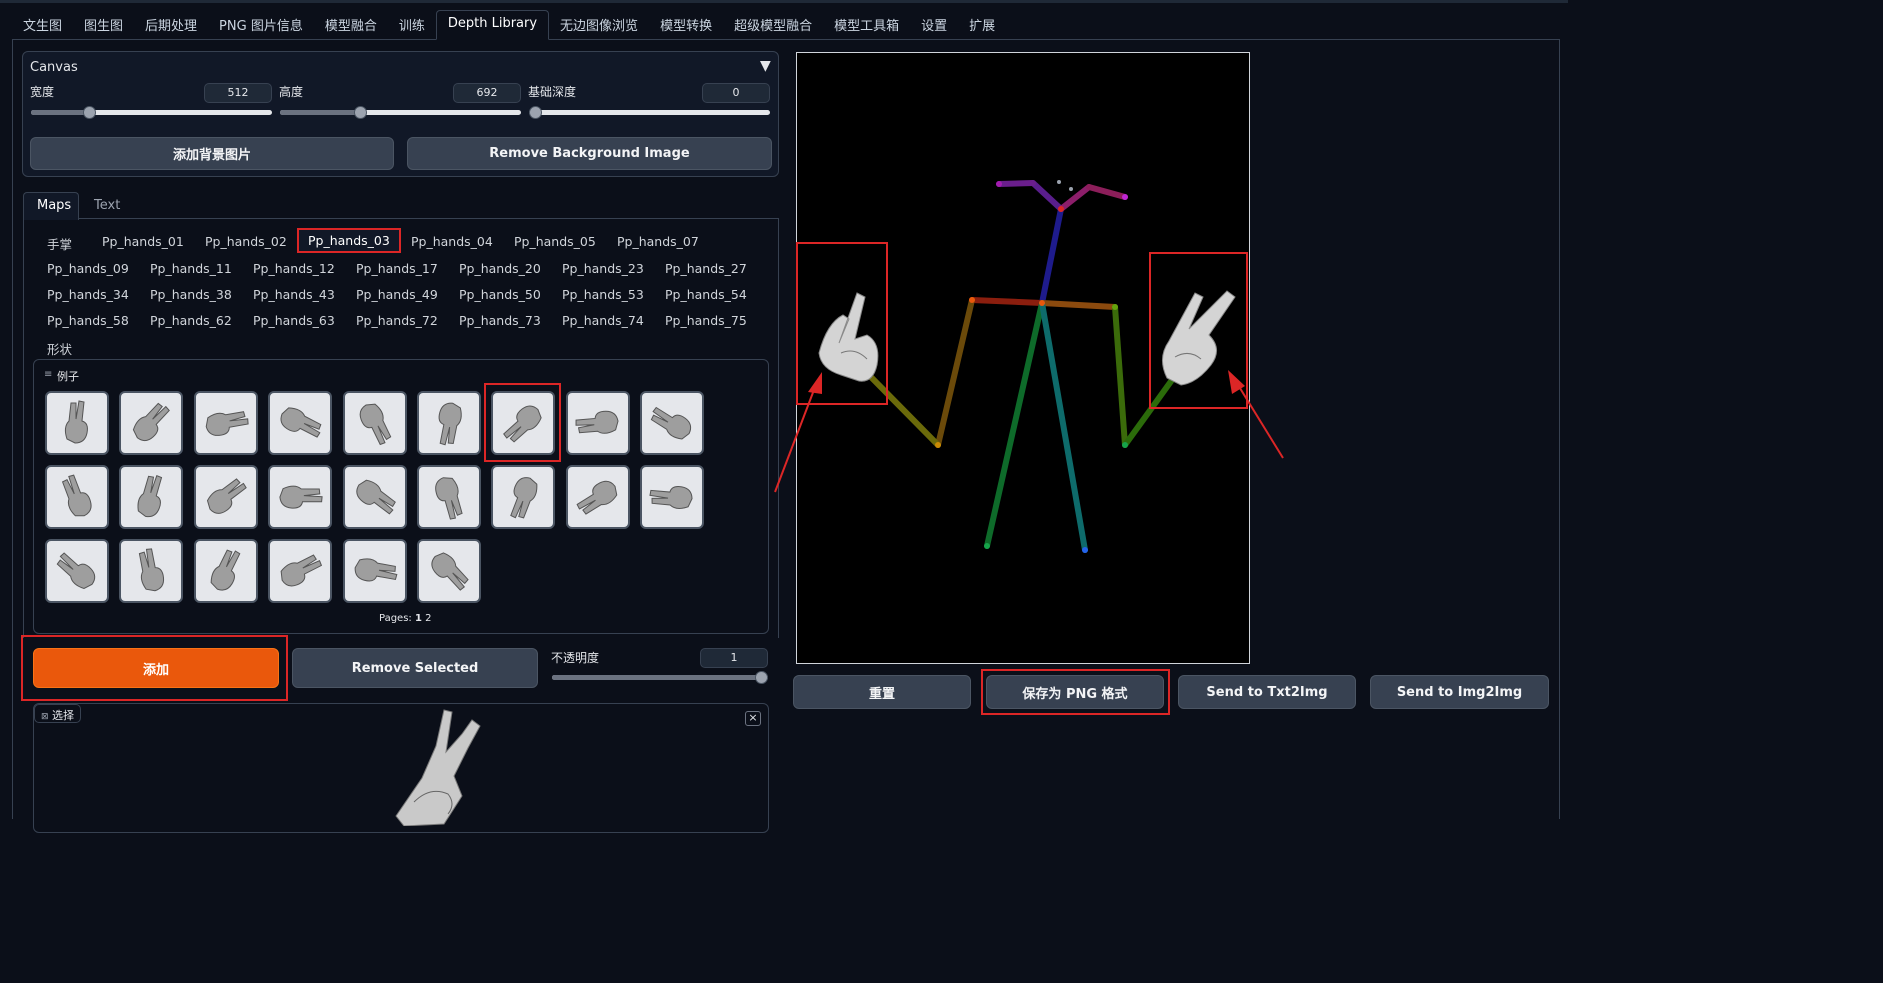  Describe the element at coordinates (1027, 366) in the screenshot. I see `openpose-skeleton` at that location.